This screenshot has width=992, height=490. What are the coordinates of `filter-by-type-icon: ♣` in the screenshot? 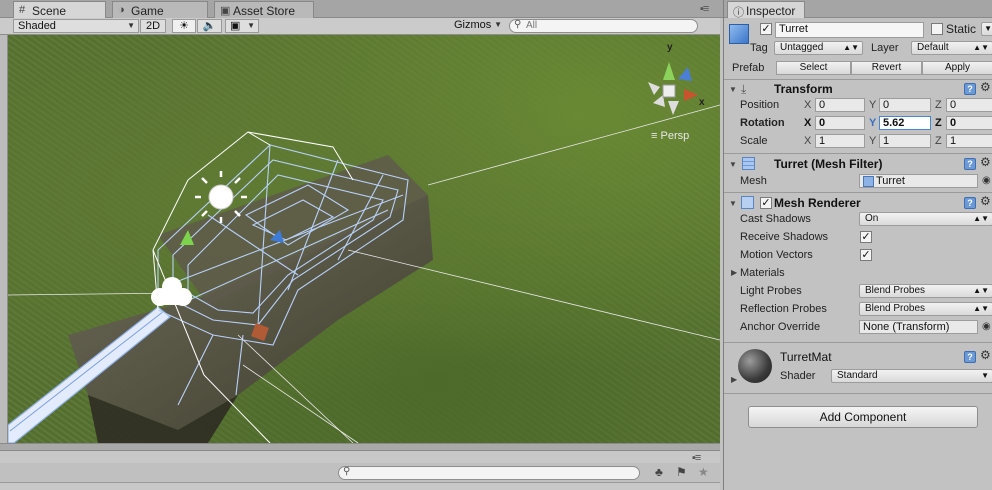 It's located at (659, 472).